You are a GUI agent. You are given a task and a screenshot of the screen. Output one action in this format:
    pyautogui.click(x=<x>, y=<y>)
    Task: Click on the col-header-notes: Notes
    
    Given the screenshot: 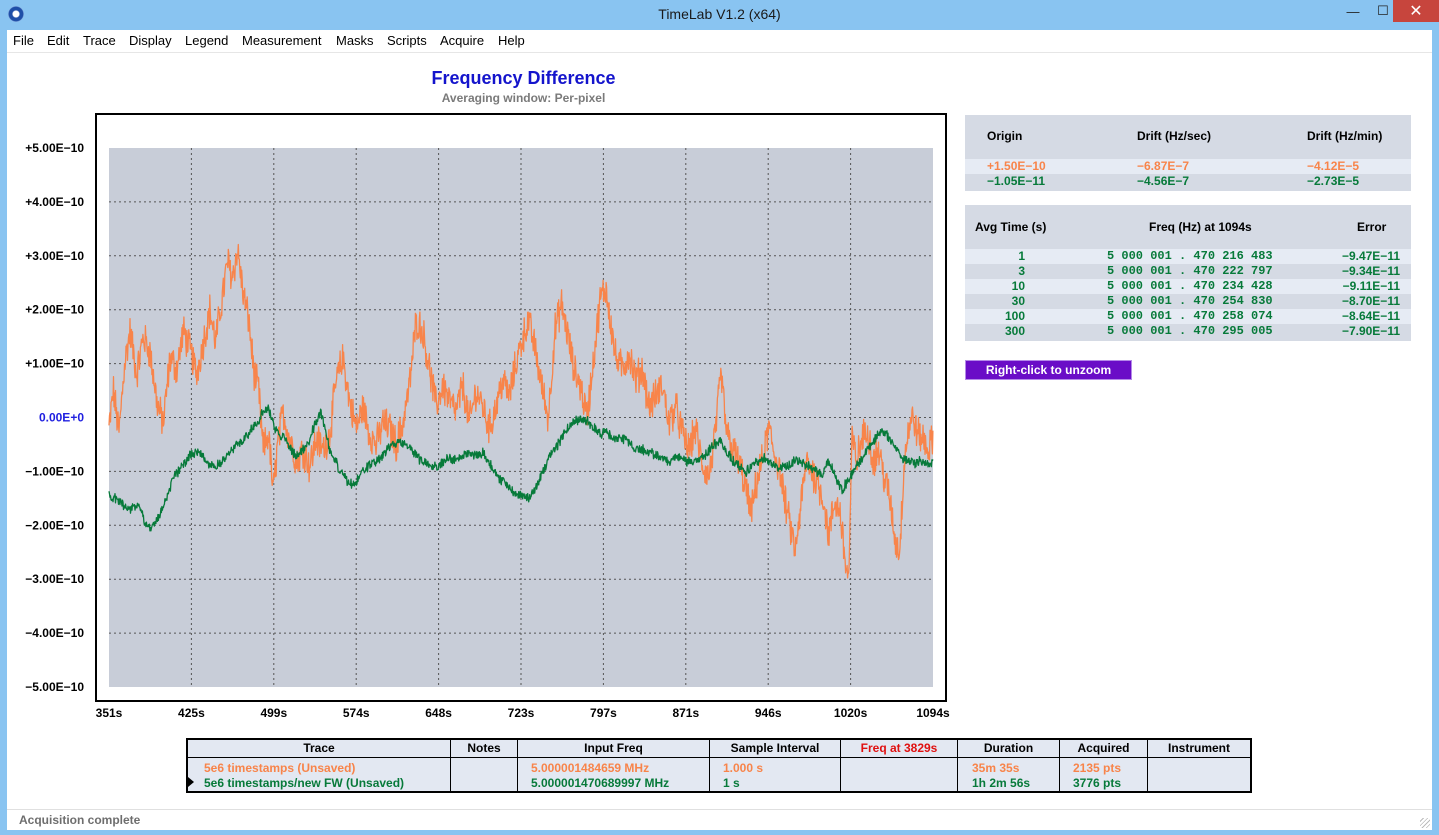 What is the action you would take?
    pyautogui.click(x=484, y=748)
    